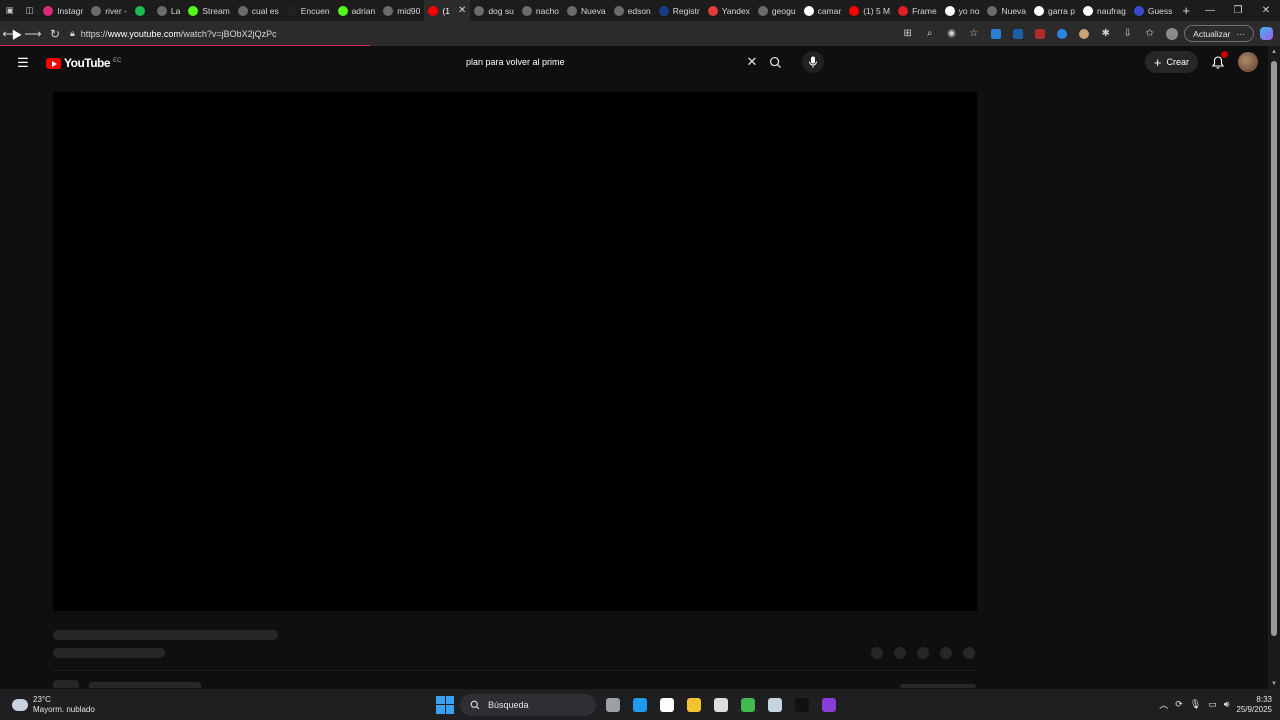 This screenshot has height=720, width=1280. Describe the element at coordinates (33, 34) in the screenshot. I see `forward-button: ⟶` at that location.